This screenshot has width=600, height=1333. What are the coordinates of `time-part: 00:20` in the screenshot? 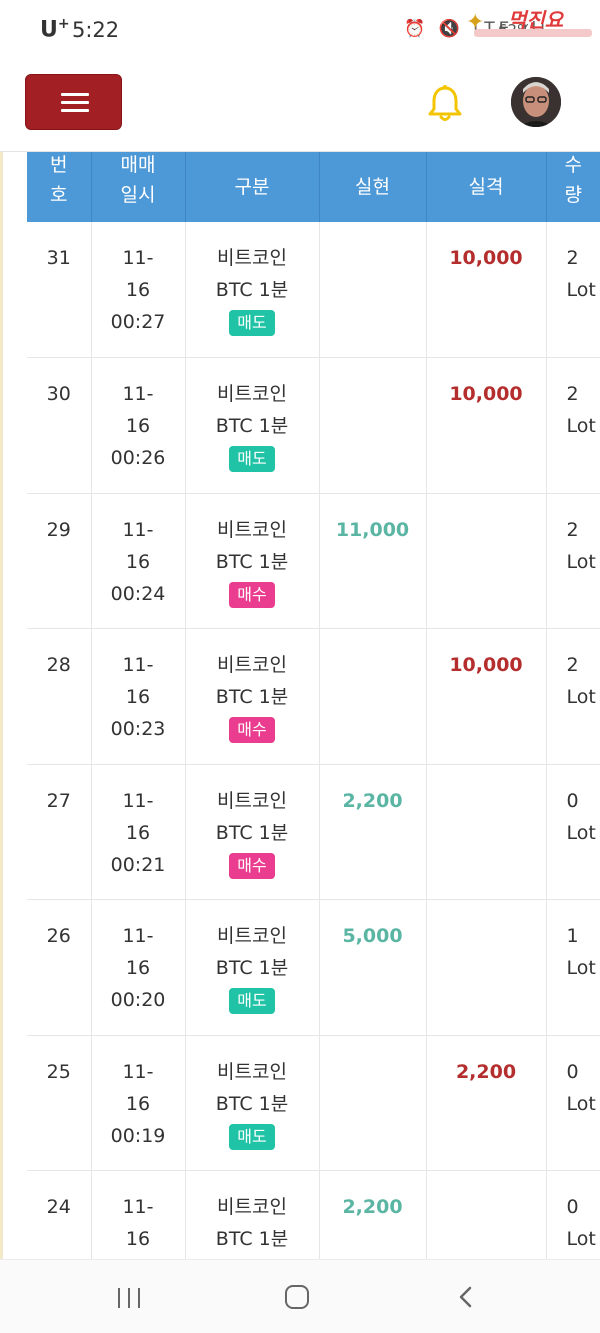 It's located at (138, 1000).